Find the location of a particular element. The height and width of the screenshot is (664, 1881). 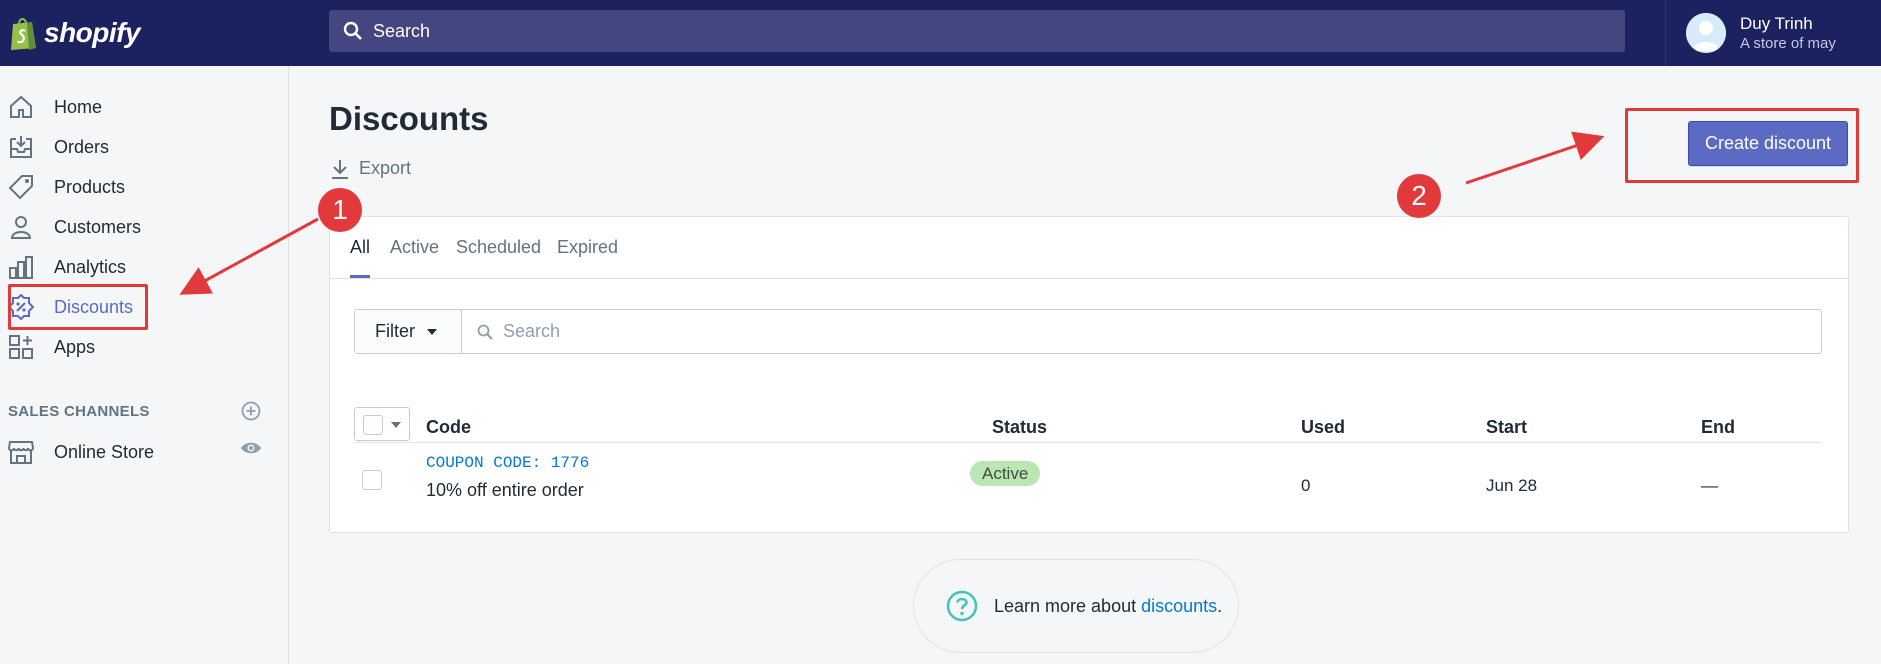

sidebar-item-home: Home is located at coordinates (144, 107).